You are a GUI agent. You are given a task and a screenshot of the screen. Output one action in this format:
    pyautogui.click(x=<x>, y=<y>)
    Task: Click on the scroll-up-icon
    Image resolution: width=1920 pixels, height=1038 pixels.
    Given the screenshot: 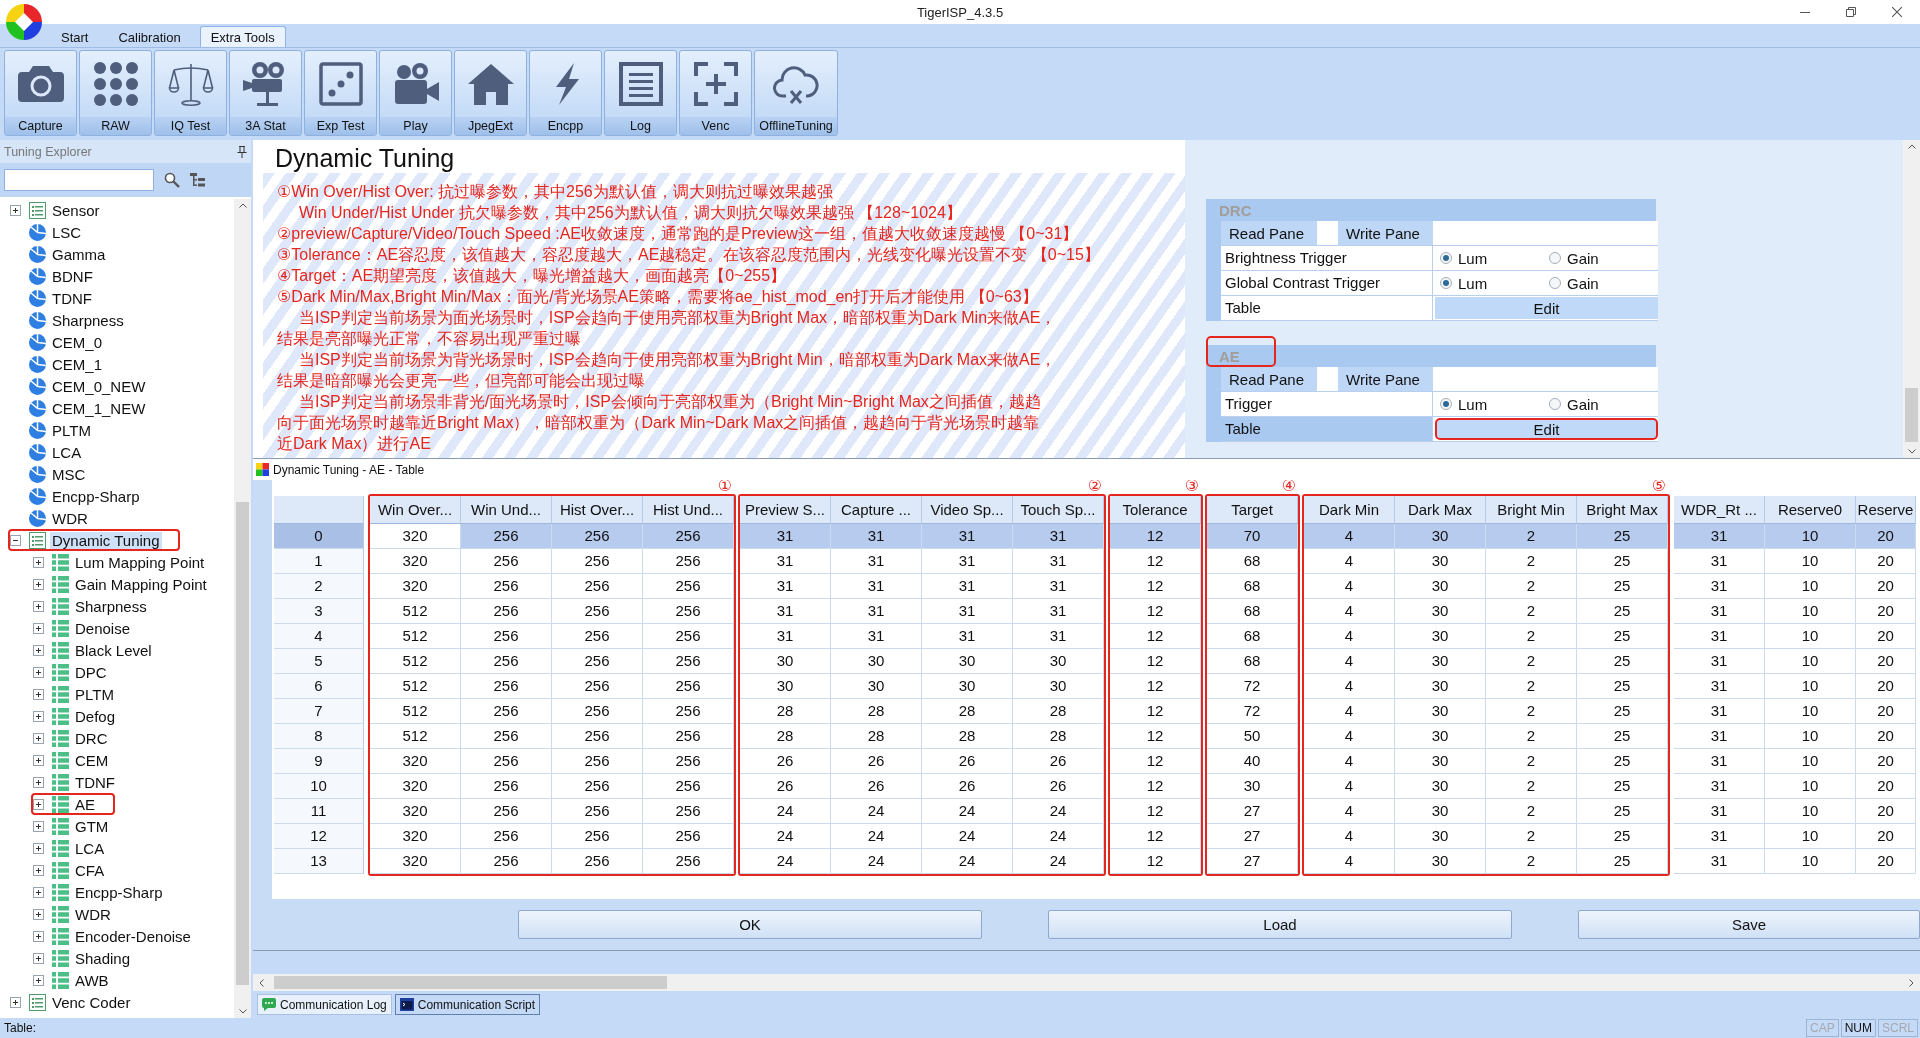 What is the action you would take?
    pyautogui.click(x=1911, y=146)
    